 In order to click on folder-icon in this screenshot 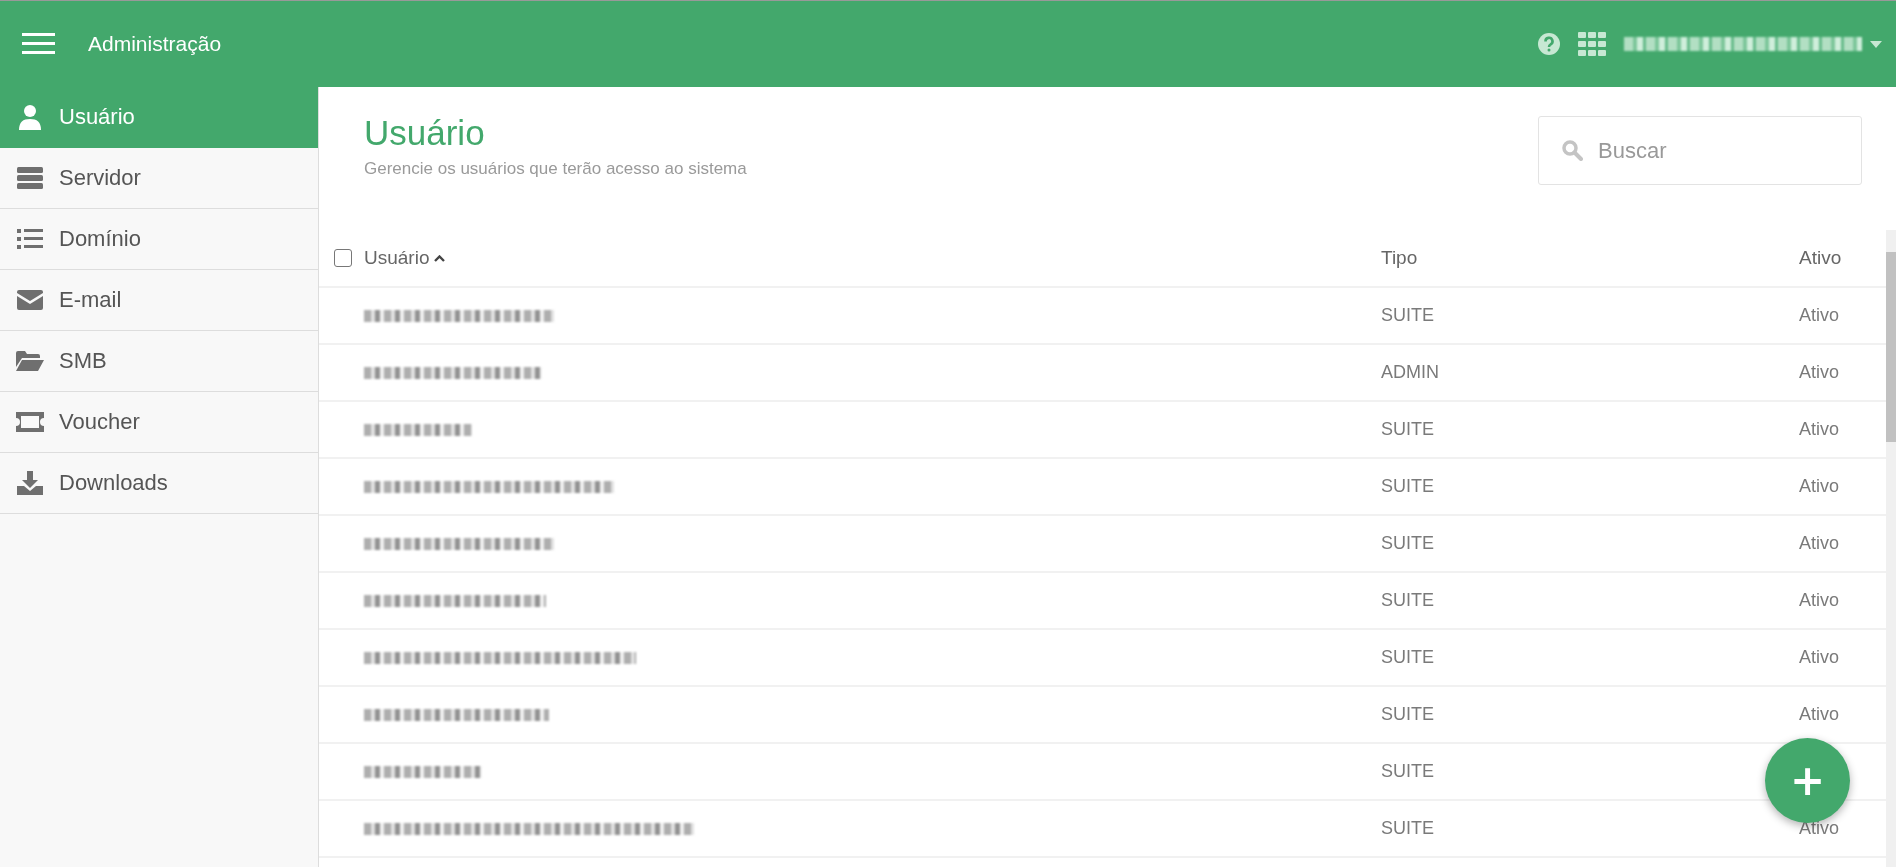, I will do `click(29, 361)`.